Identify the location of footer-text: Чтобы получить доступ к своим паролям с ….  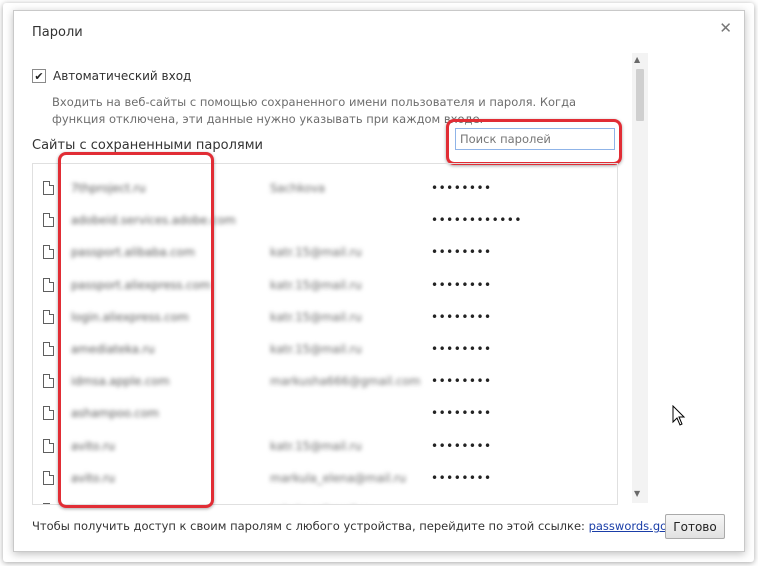
(376, 526).